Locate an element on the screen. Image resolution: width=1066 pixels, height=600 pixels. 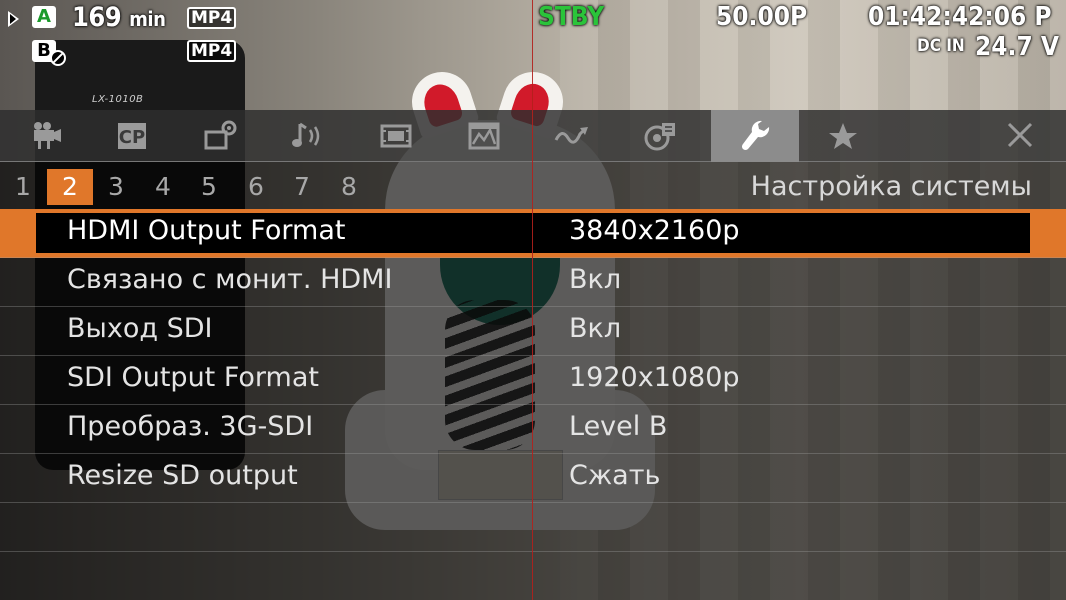
page-2: 2 is located at coordinates (70, 187).